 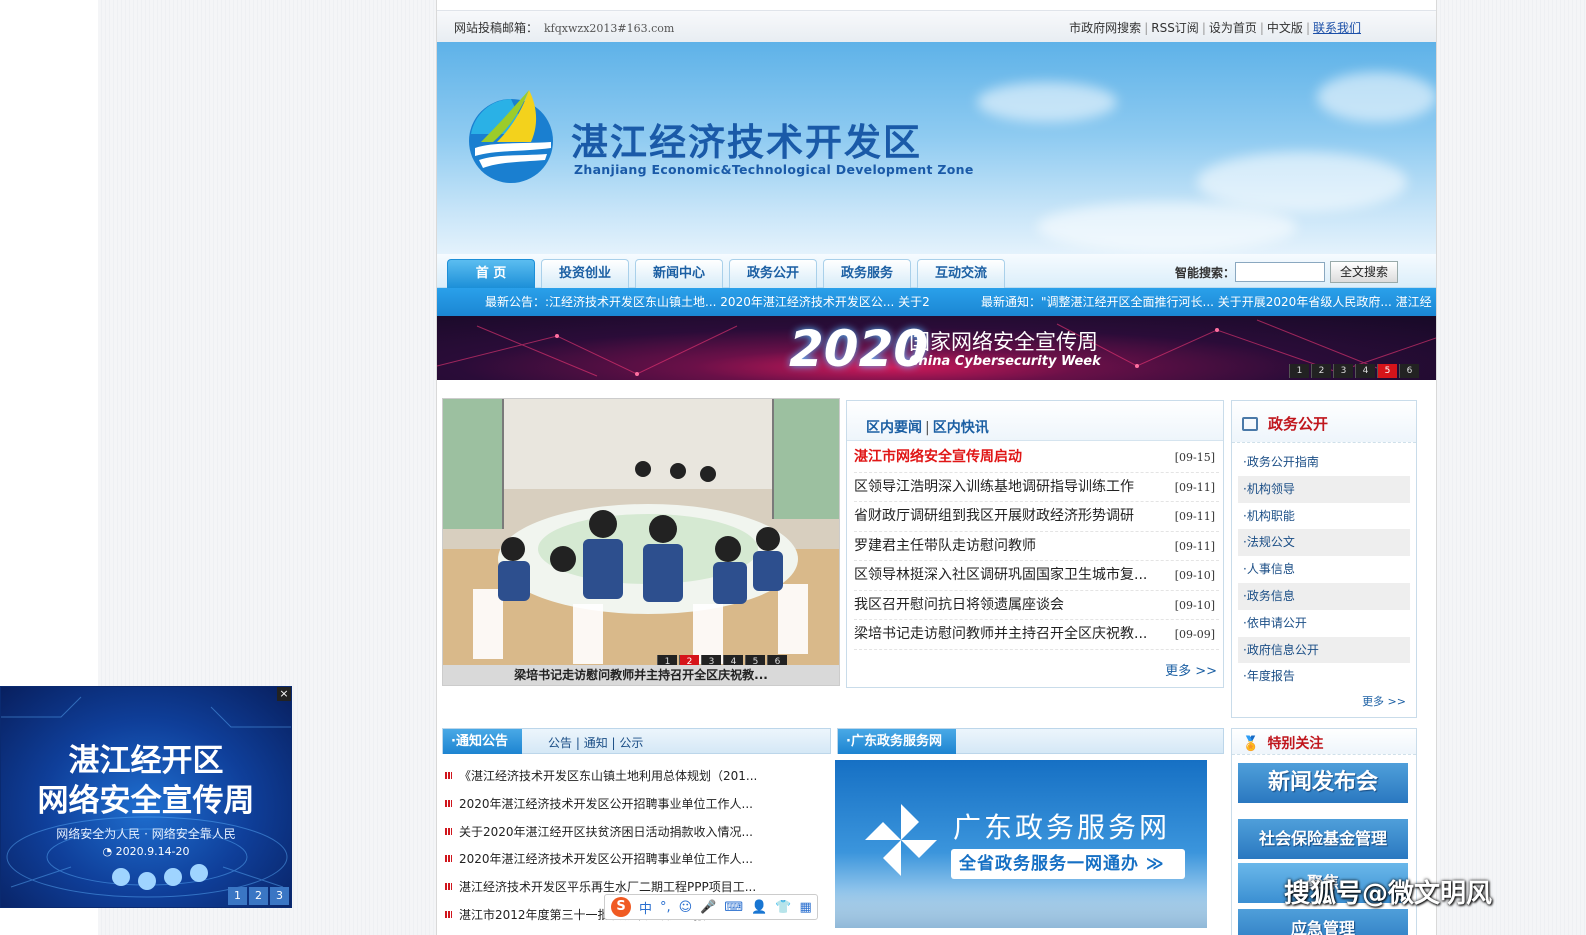 What do you see at coordinates (1035, 421) in the screenshot?
I see `news-tabs: 区内要闻 | 区内快讯` at bounding box center [1035, 421].